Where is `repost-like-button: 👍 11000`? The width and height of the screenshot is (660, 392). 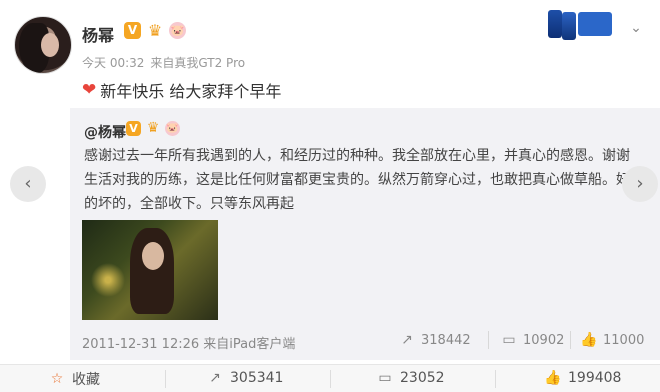
repost-like-button: 👍 11000 is located at coordinates (612, 340).